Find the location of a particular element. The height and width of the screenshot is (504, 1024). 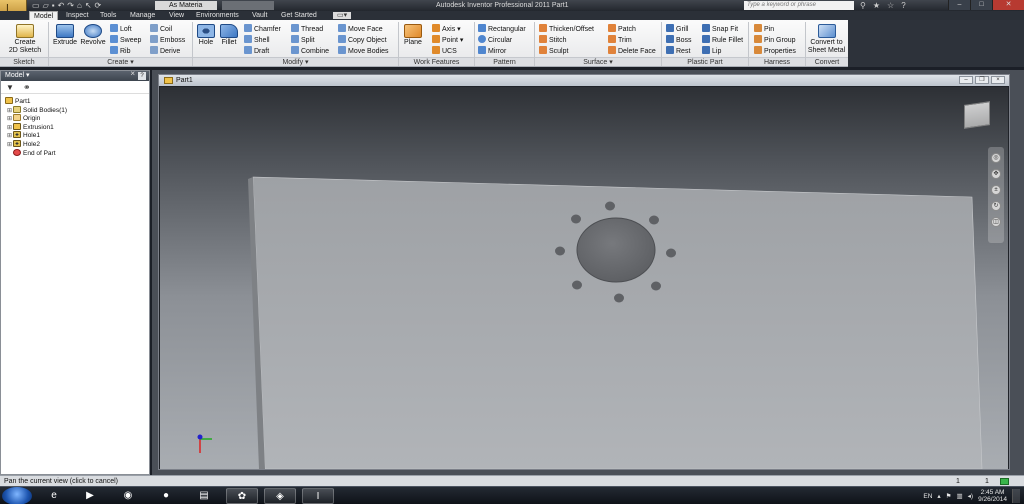

browser-close-icon: × is located at coordinates (132, 74).